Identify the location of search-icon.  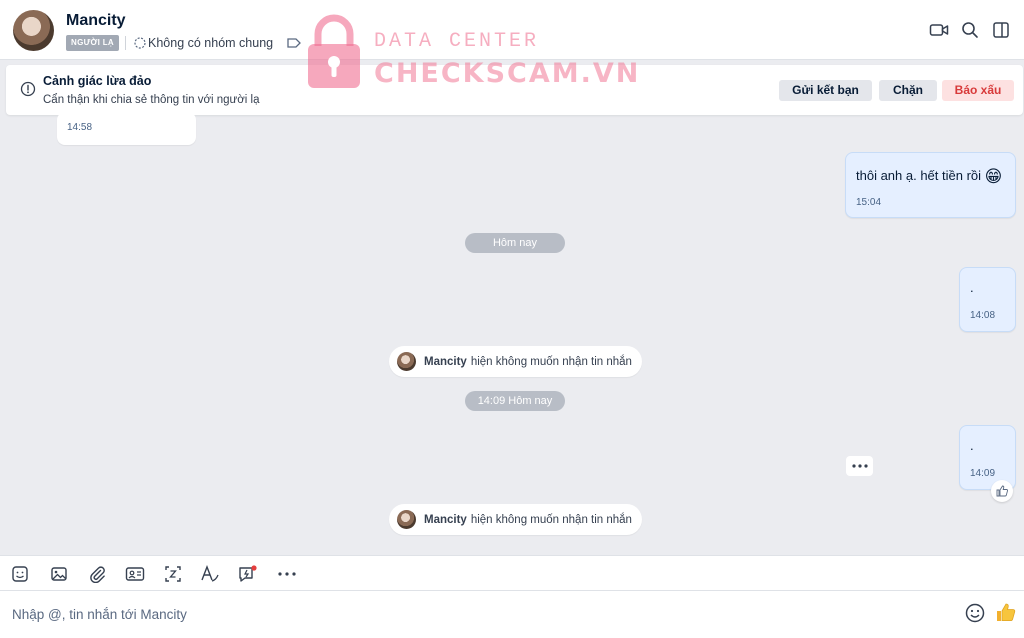
(970, 30).